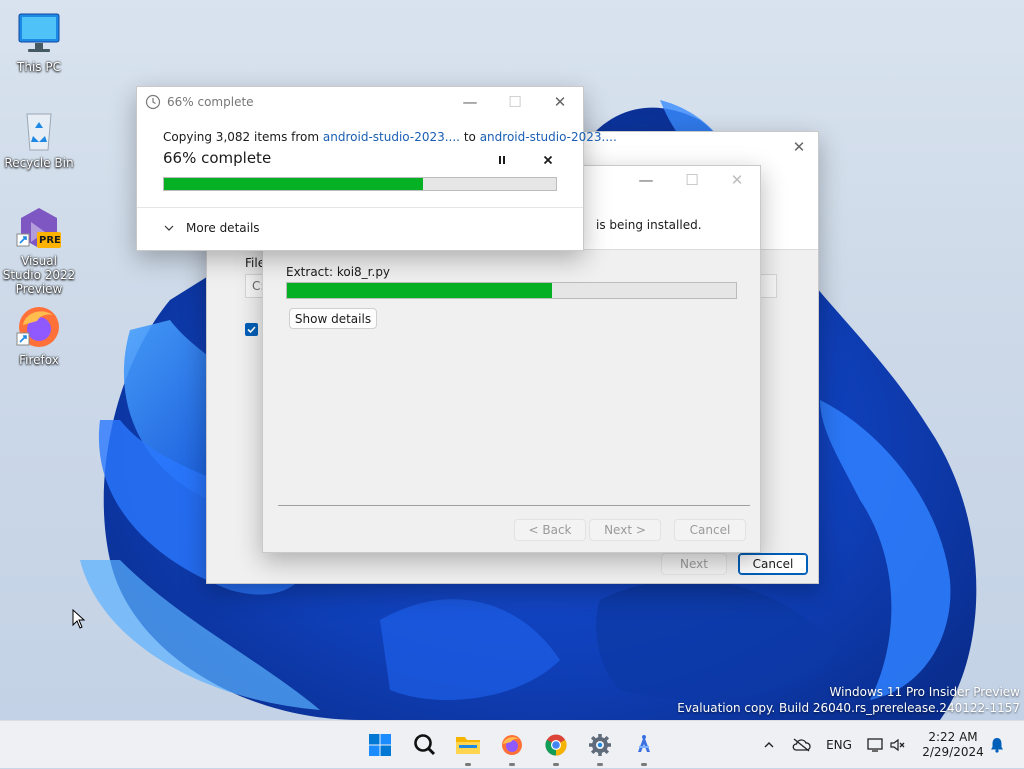  I want to click on taskbar-chrome, so click(556, 745).